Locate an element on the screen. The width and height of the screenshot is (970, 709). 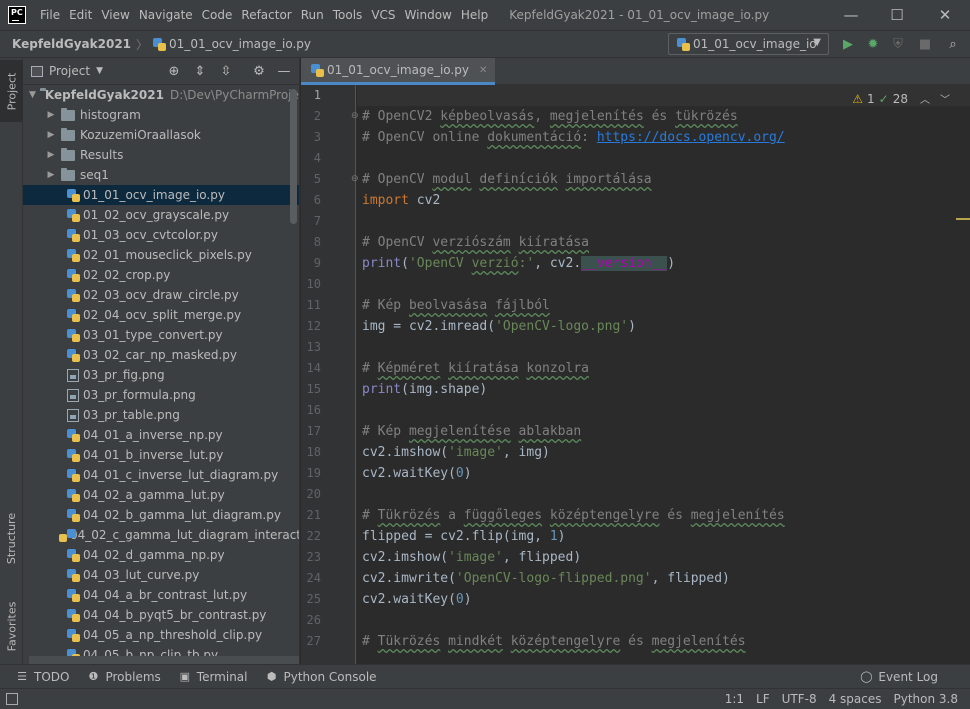
locate-file-icon: ⊕ is located at coordinates (174, 71).